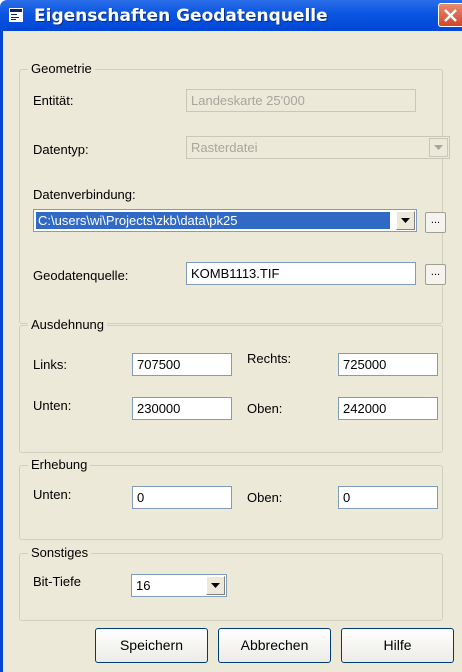 This screenshot has width=462, height=672. What do you see at coordinates (388, 408) in the screenshot?
I see `ausdehnung-oben-field: 242000` at bounding box center [388, 408].